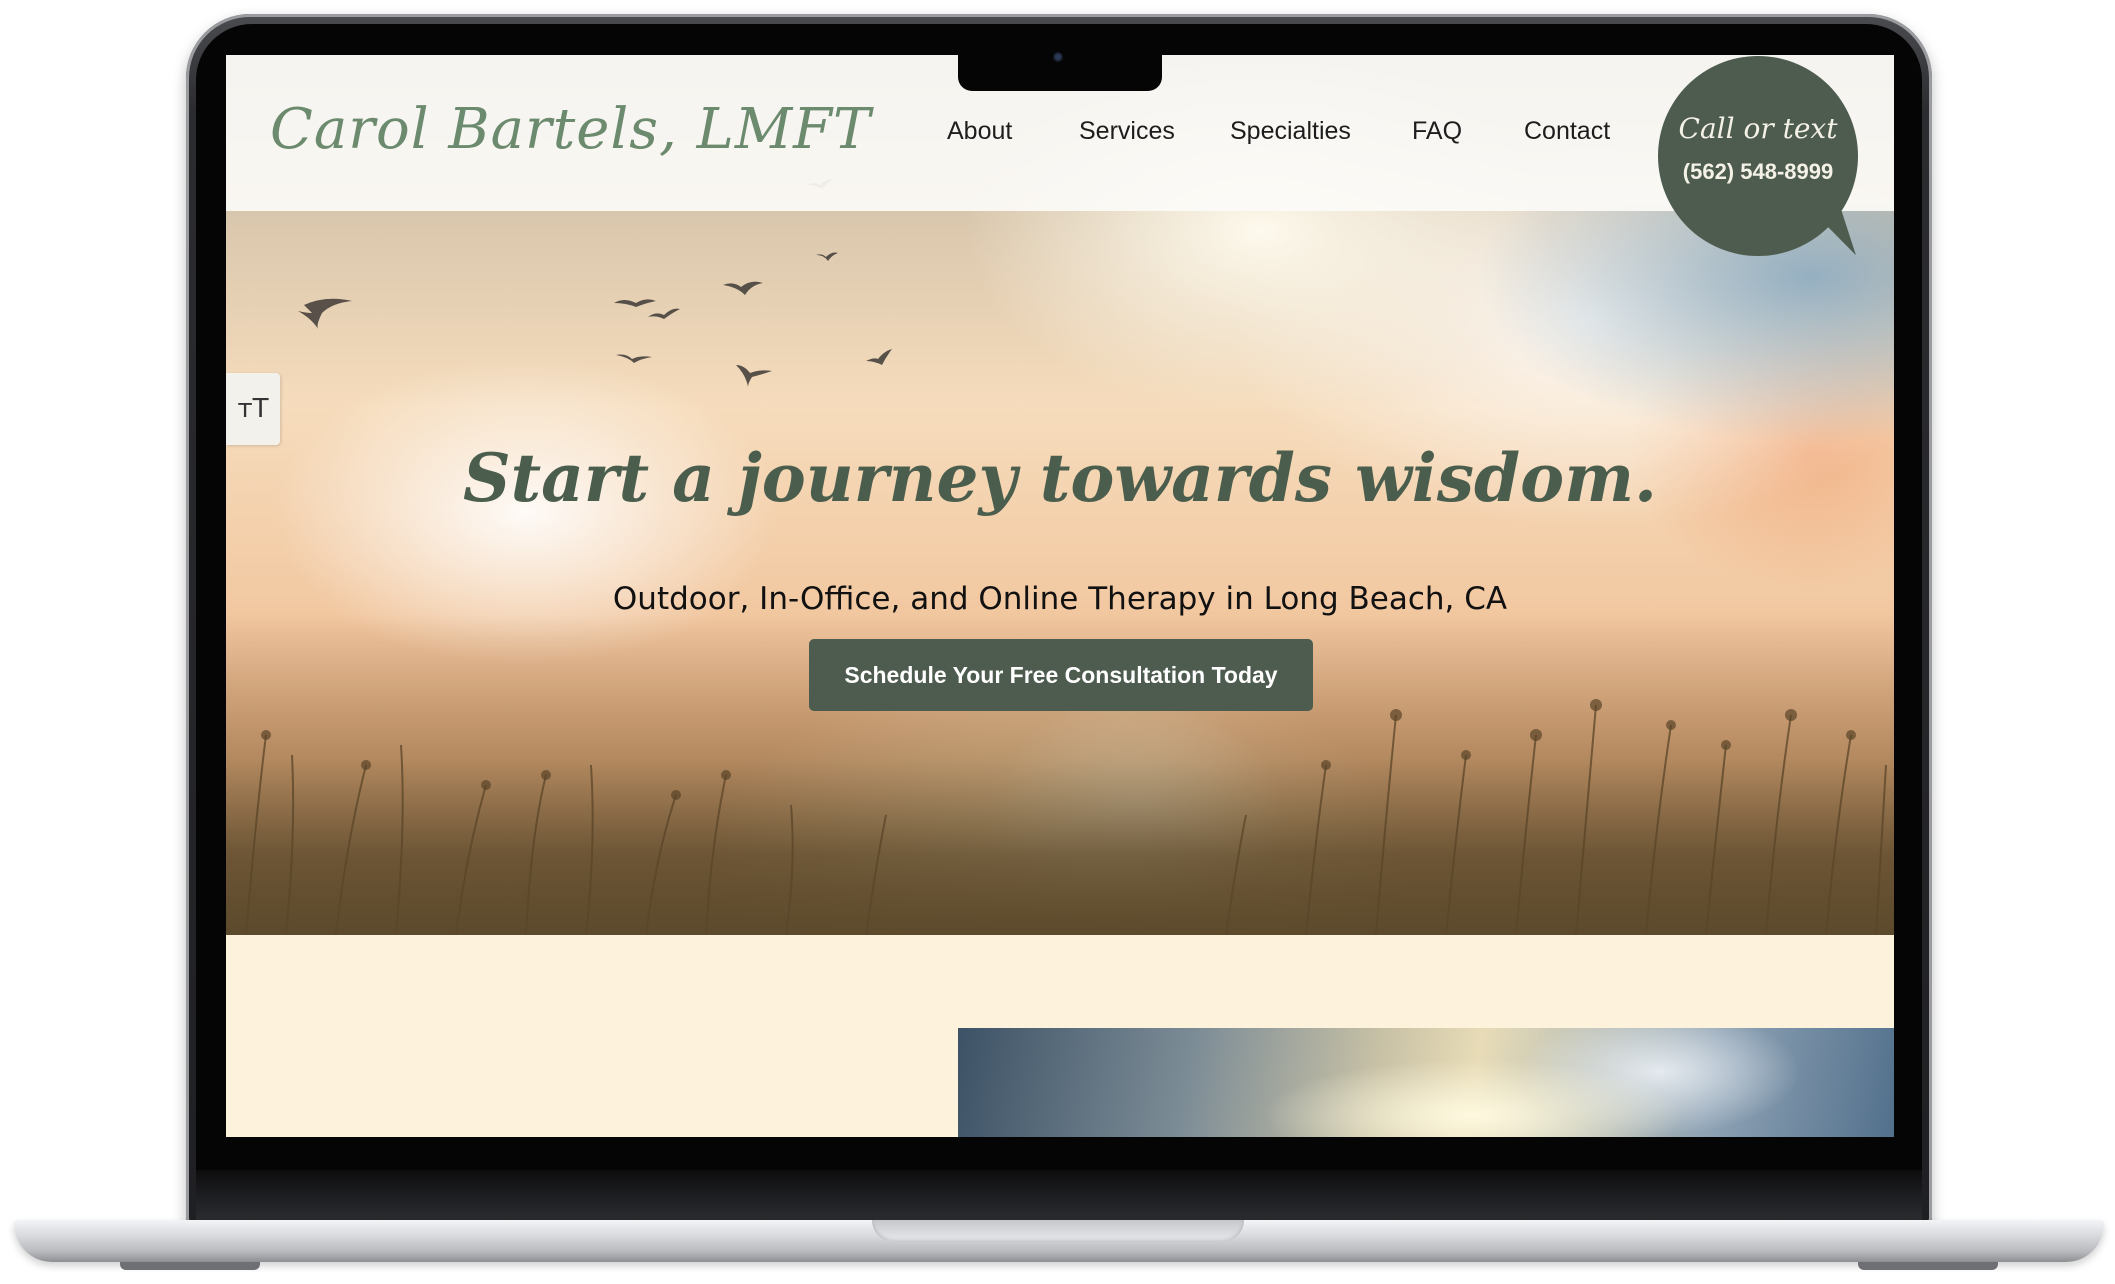  Describe the element at coordinates (1758, 128) in the screenshot. I see `call-bubble-label: Call or text` at that location.